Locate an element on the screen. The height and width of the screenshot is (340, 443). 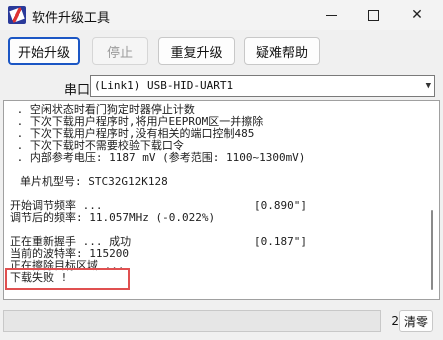
stop-button: 停止 is located at coordinates (120, 51).